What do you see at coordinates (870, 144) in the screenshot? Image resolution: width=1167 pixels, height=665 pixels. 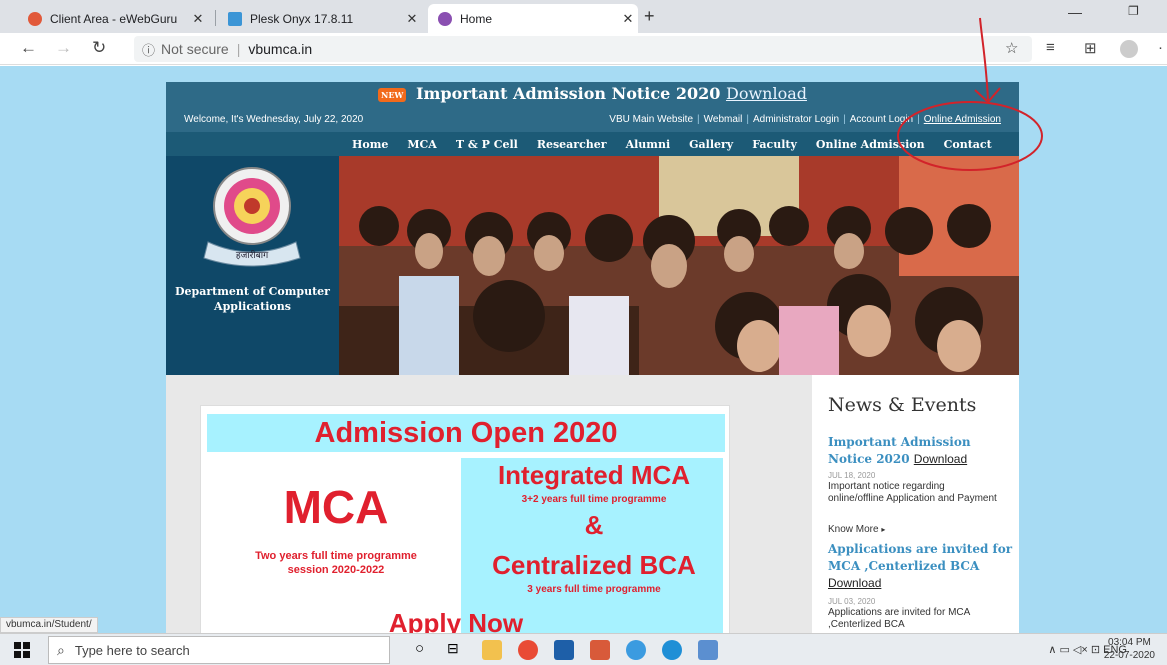 I see `menu-online-admission: Online Admission` at bounding box center [870, 144].